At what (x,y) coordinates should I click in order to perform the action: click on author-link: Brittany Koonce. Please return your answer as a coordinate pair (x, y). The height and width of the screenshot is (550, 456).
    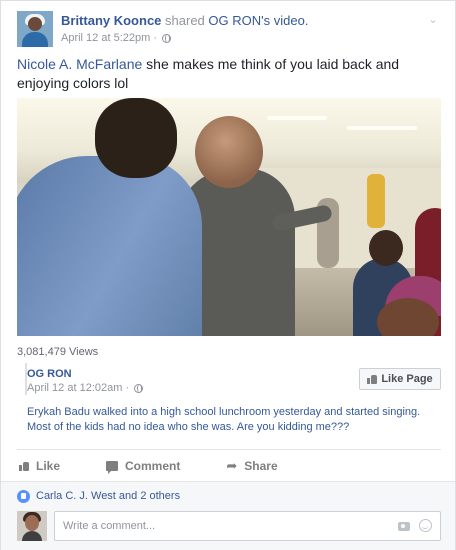
    Looking at the image, I should click on (111, 20).